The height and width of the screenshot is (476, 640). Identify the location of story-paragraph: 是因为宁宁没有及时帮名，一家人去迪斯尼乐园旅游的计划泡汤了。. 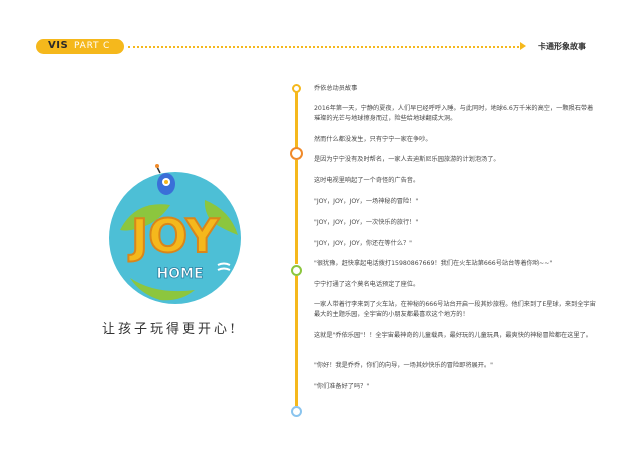
(407, 159).